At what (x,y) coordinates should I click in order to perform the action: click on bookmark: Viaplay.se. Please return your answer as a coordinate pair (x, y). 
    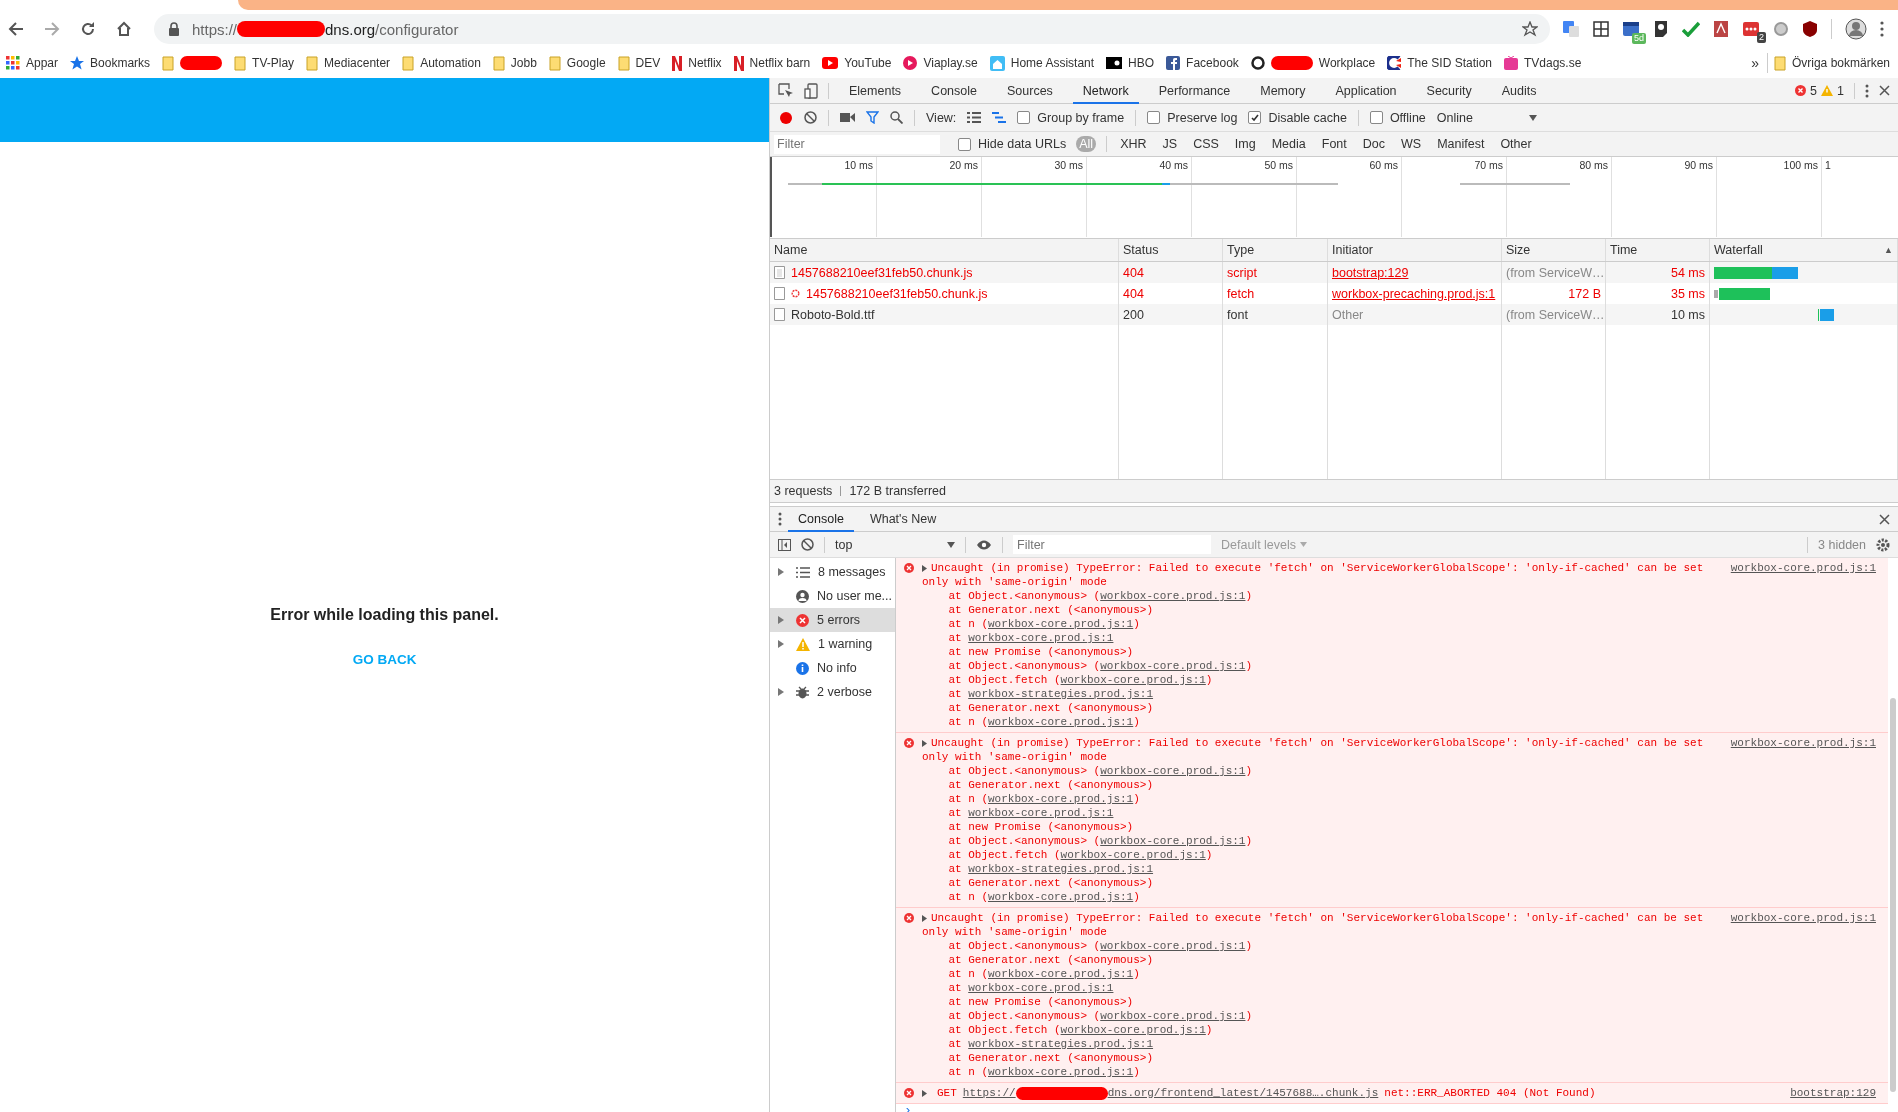
    Looking at the image, I should click on (940, 63).